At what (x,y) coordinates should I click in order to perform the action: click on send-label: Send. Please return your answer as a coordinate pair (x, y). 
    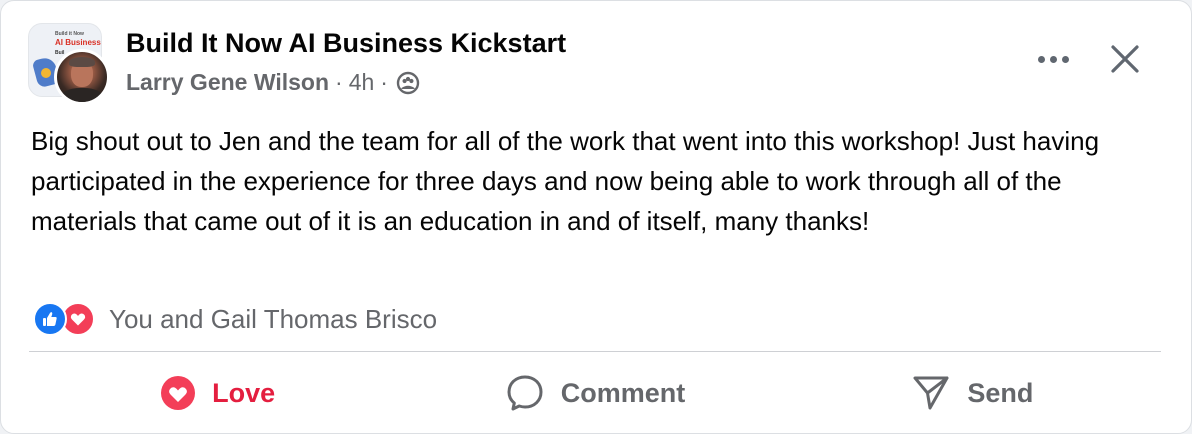
    Looking at the image, I should click on (1000, 392).